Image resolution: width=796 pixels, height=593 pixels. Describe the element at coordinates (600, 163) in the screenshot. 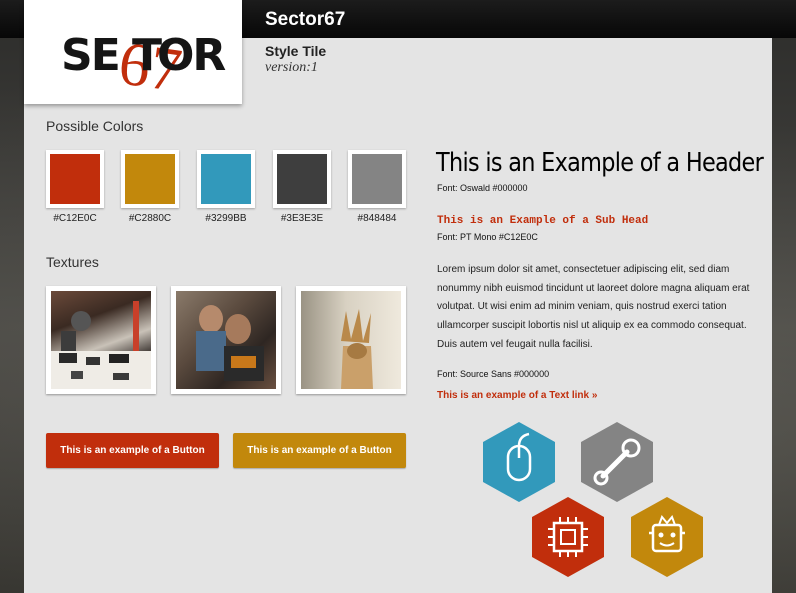

I see `example-header: This is an Example of a Header` at that location.